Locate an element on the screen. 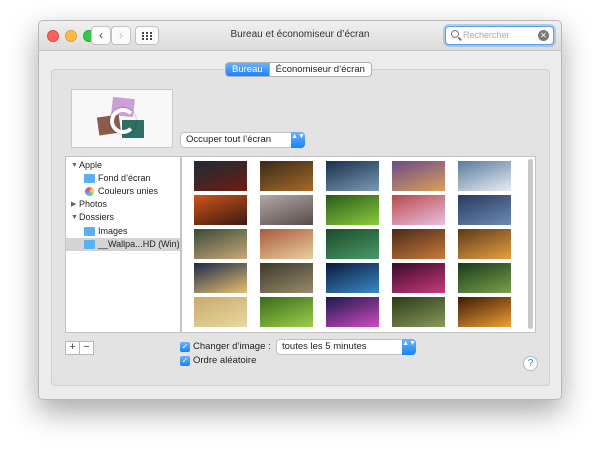  sidebar-item-couleurs-unies: Couleurs unies is located at coordinates (123, 191).